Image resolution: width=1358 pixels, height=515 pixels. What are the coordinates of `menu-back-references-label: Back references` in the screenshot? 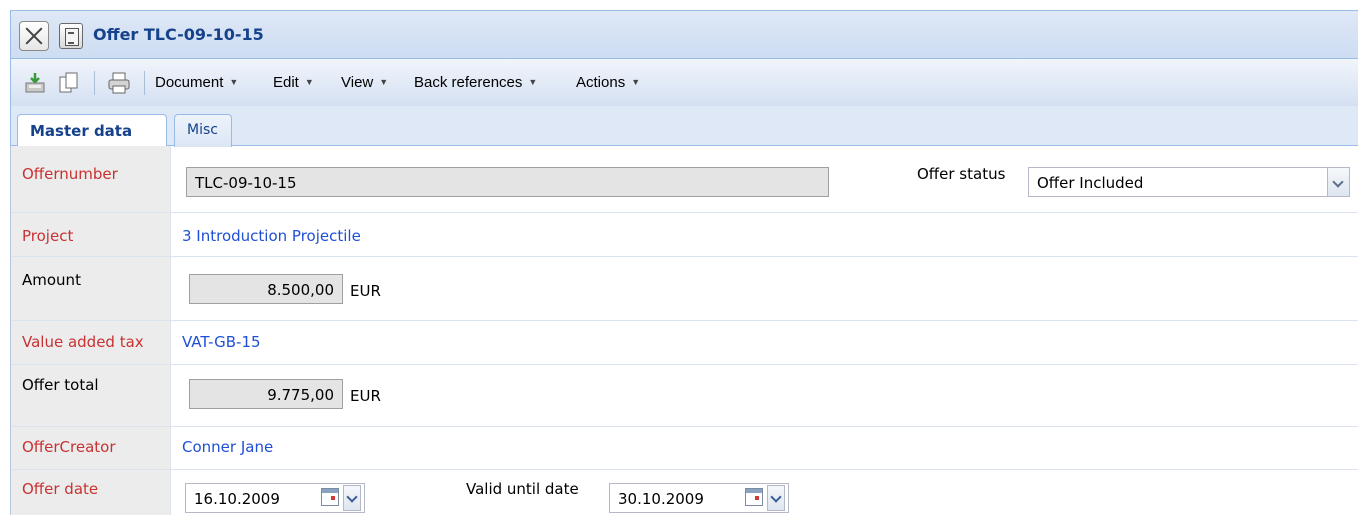 It's located at (468, 82).